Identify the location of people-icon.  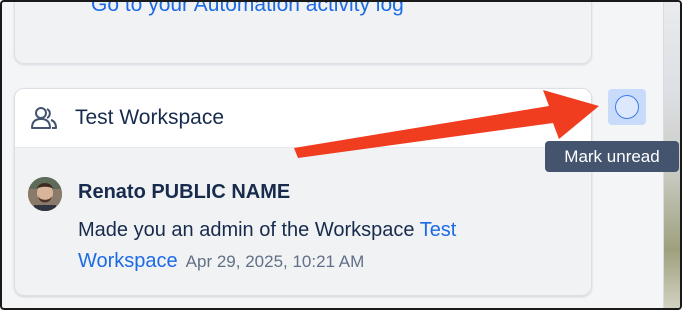
(44, 118).